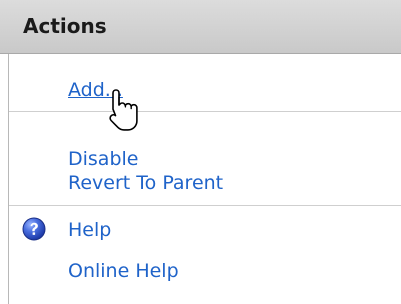 The width and height of the screenshot is (401, 304). I want to click on help-link: Help, so click(89, 230).